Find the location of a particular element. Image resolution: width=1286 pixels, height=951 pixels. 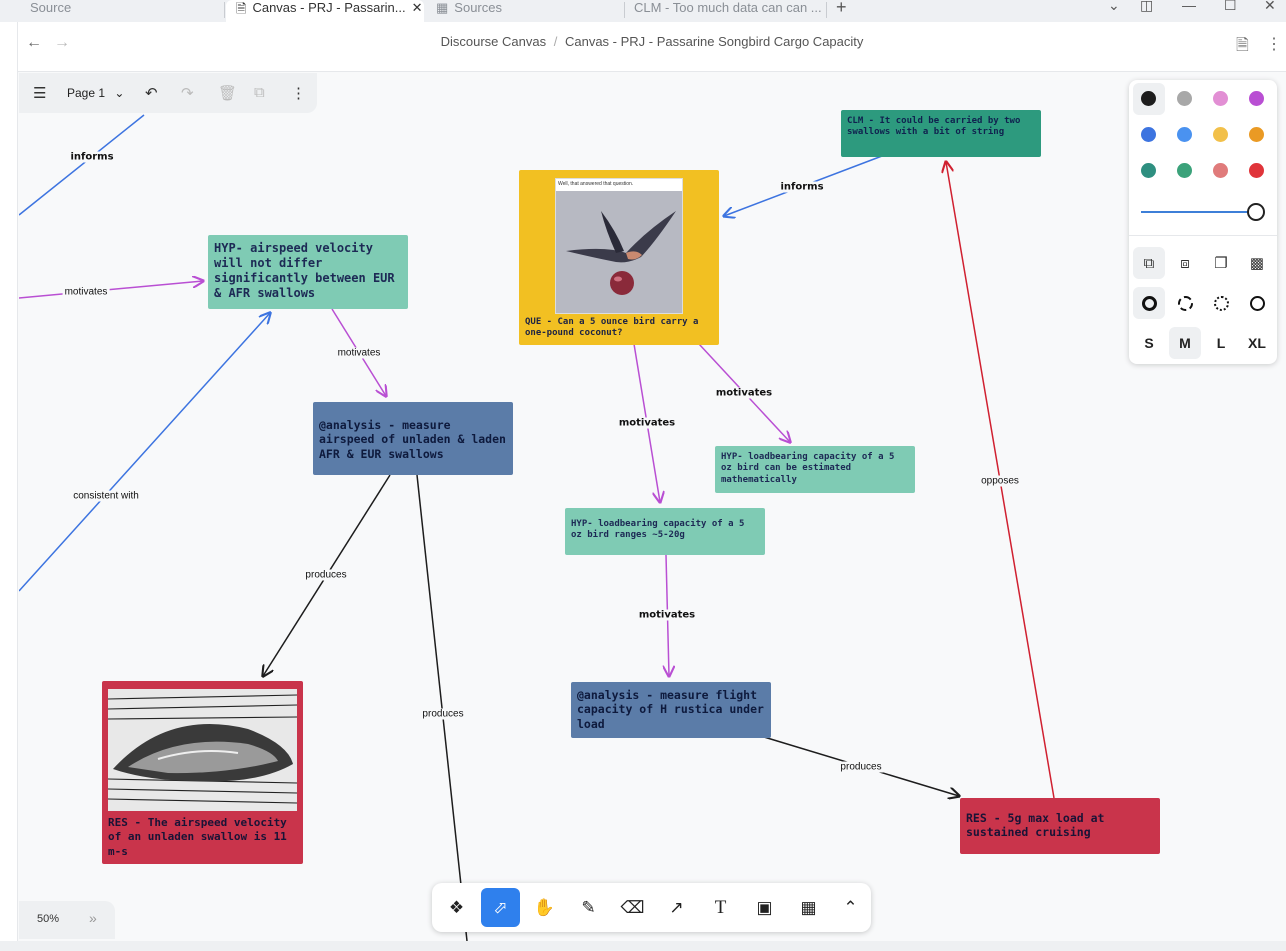

swallow-illustration is located at coordinates (621, 253).